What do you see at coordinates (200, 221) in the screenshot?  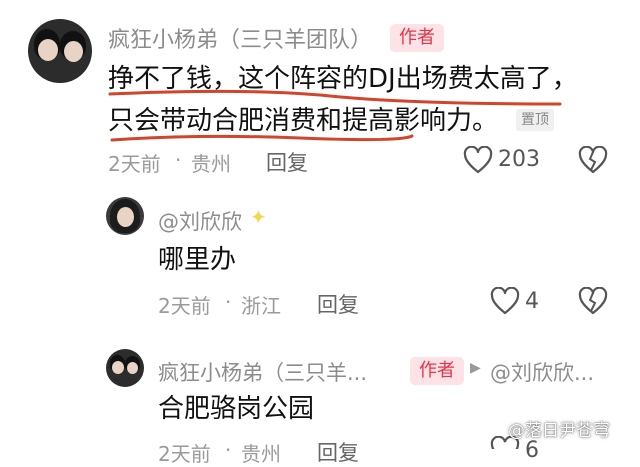 I see `reply-username: @刘欣欣` at bounding box center [200, 221].